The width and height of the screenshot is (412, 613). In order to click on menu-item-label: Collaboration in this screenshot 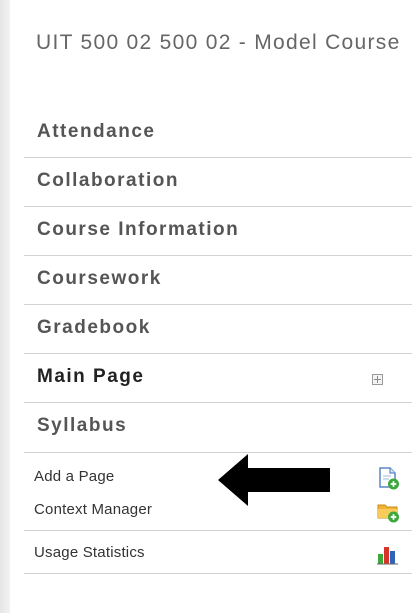, I will do `click(108, 181)`.